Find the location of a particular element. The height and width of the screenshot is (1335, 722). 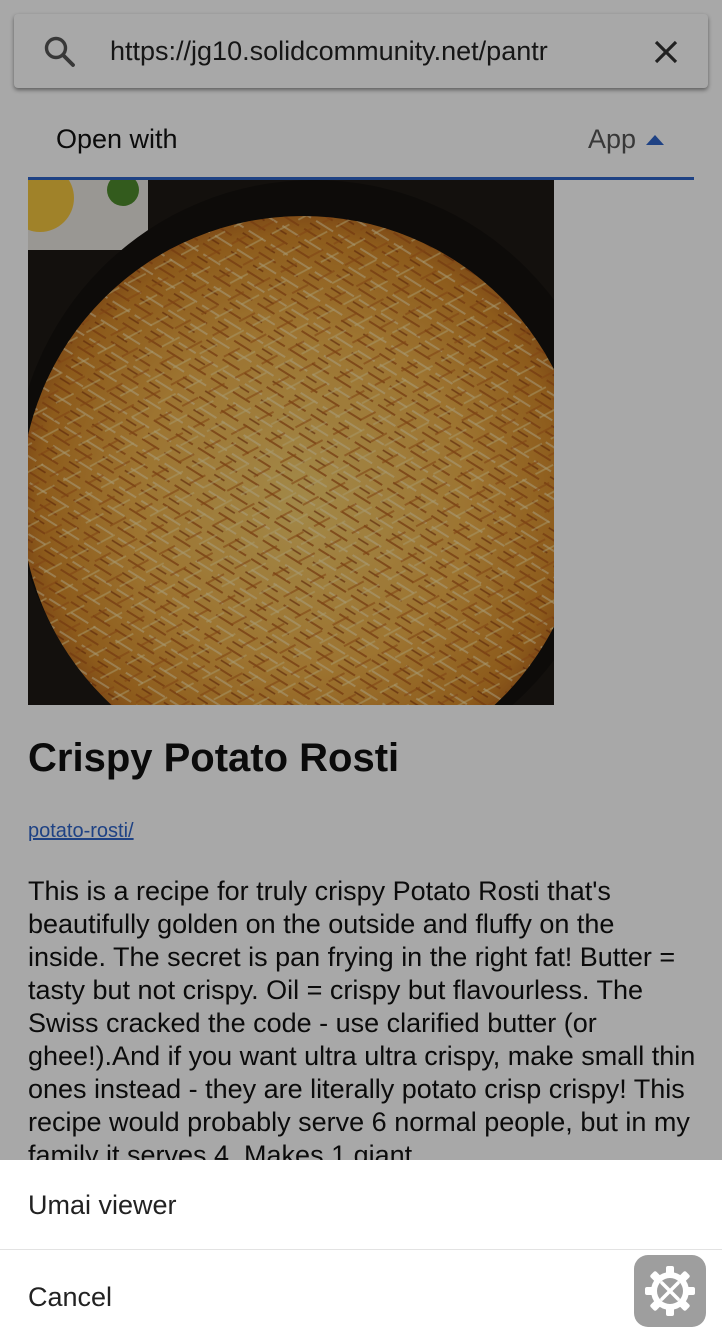

settings-tools-icon is located at coordinates (670, 1291).